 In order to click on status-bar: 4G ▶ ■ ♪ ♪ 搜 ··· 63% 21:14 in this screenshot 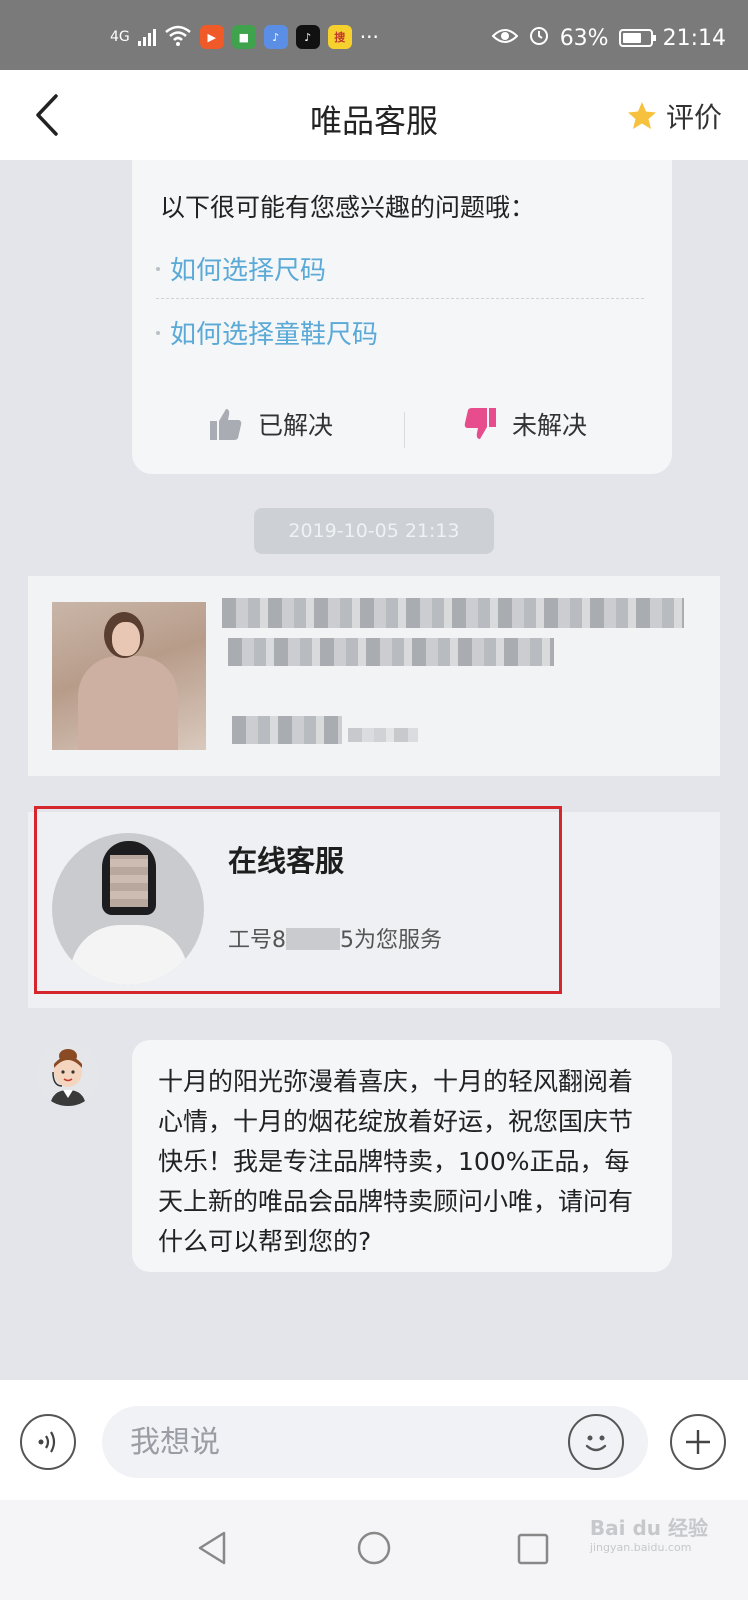, I will do `click(374, 35)`.